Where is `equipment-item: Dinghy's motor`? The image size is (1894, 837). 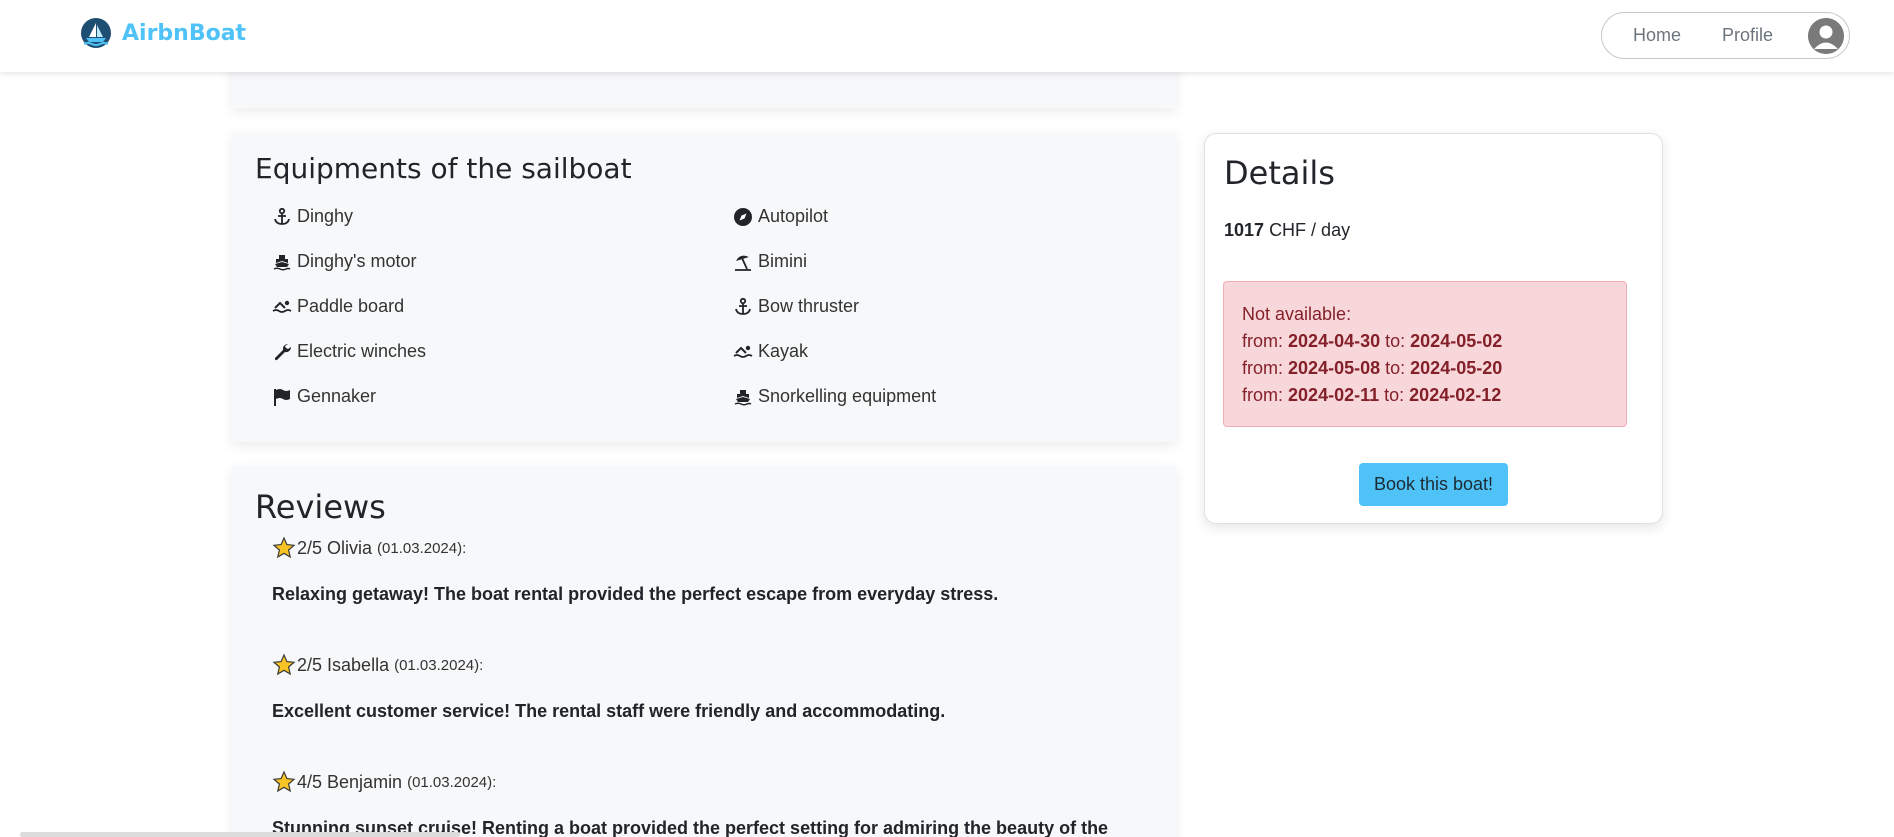 equipment-item: Dinghy's motor is located at coordinates (344, 261).